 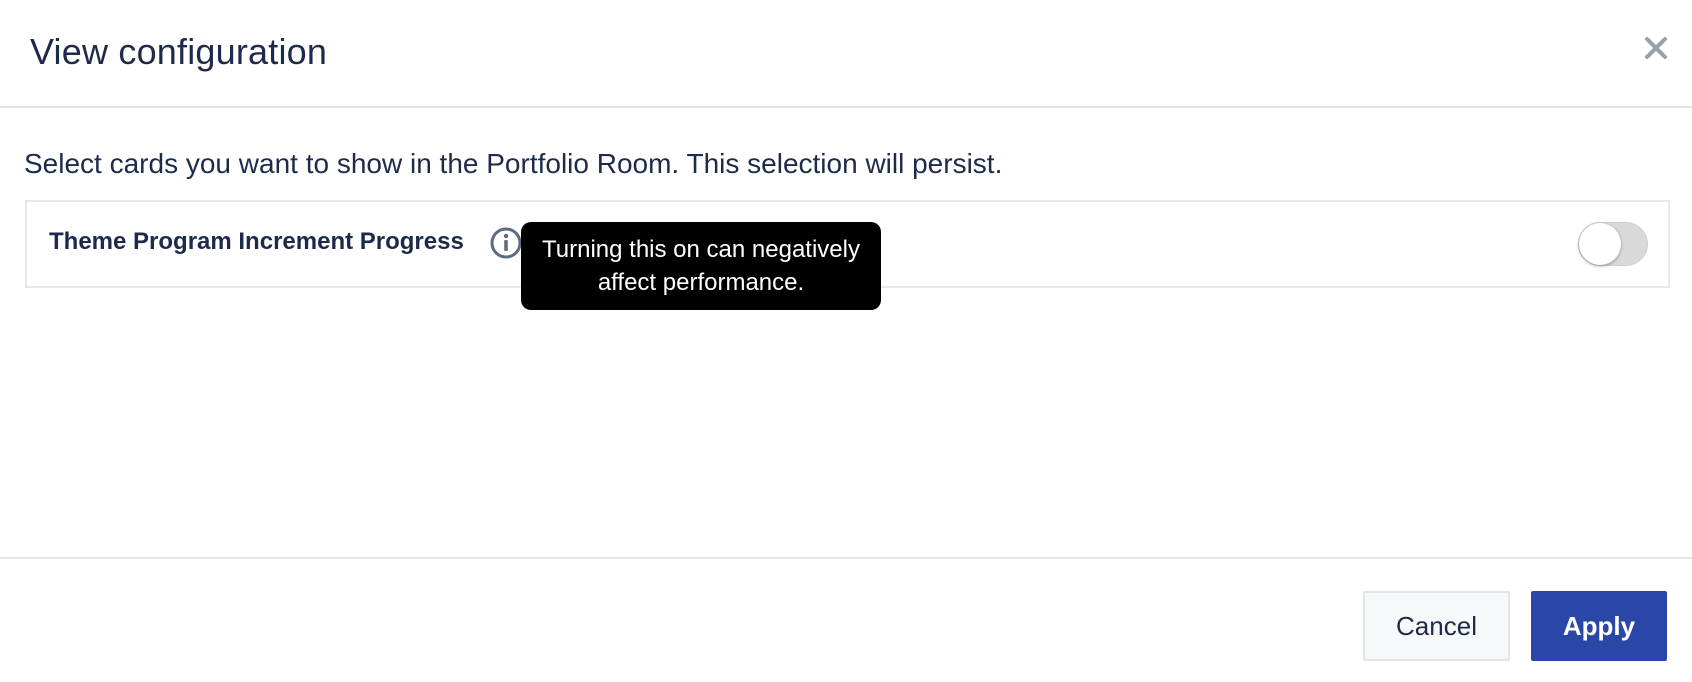 What do you see at coordinates (1436, 626) in the screenshot?
I see `cancel-button: Cancel` at bounding box center [1436, 626].